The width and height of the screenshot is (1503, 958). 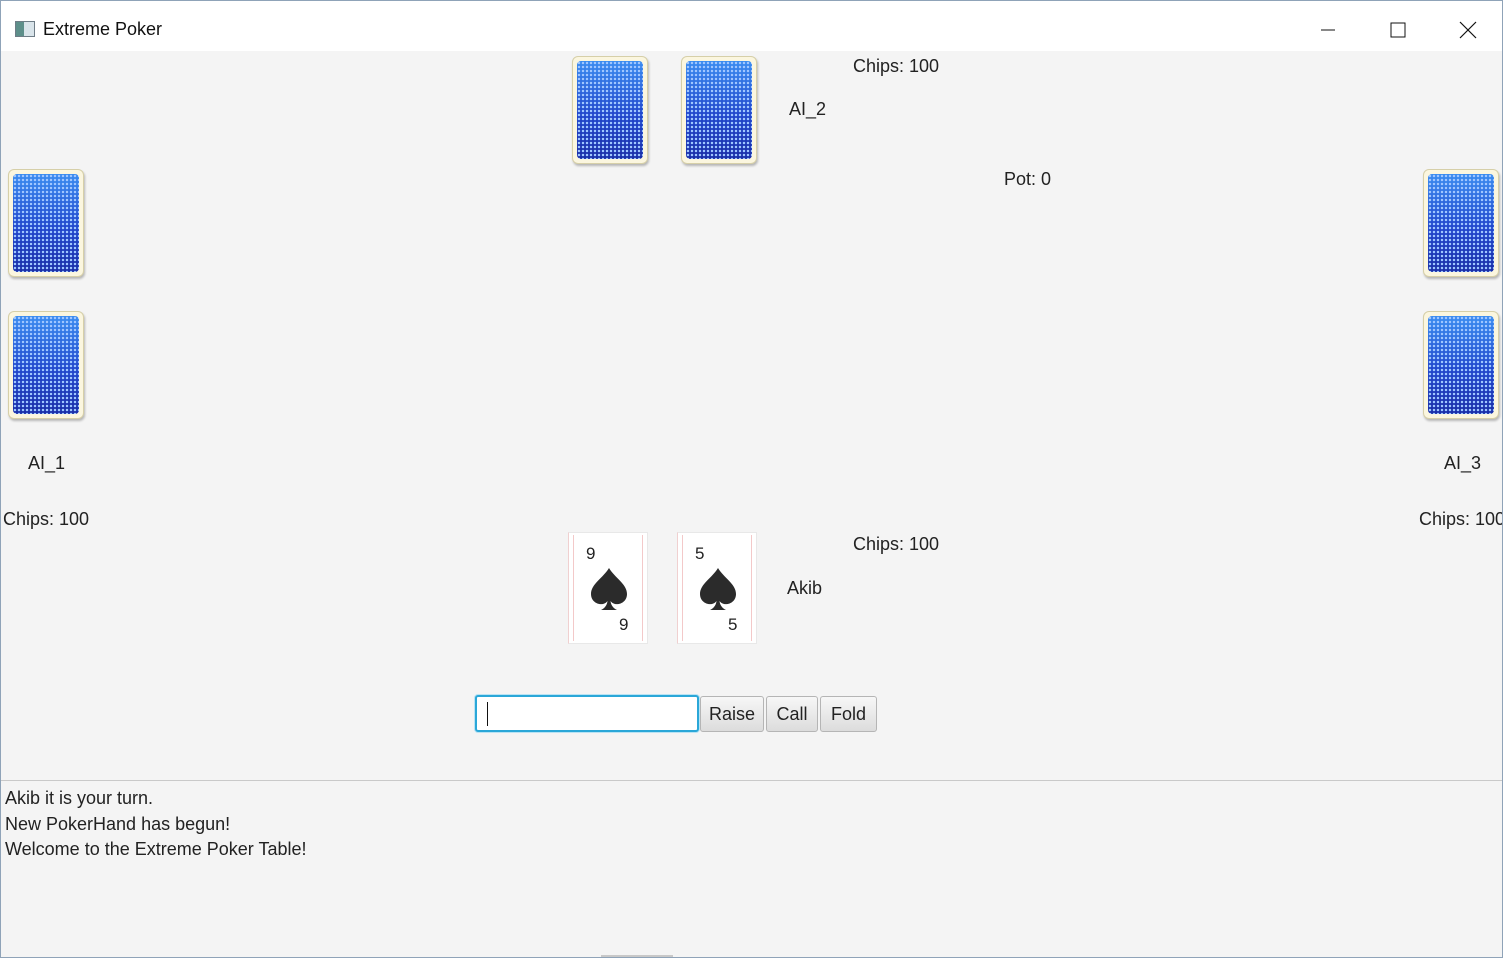 What do you see at coordinates (733, 624) in the screenshot?
I see `card-rank-bottom: 5` at bounding box center [733, 624].